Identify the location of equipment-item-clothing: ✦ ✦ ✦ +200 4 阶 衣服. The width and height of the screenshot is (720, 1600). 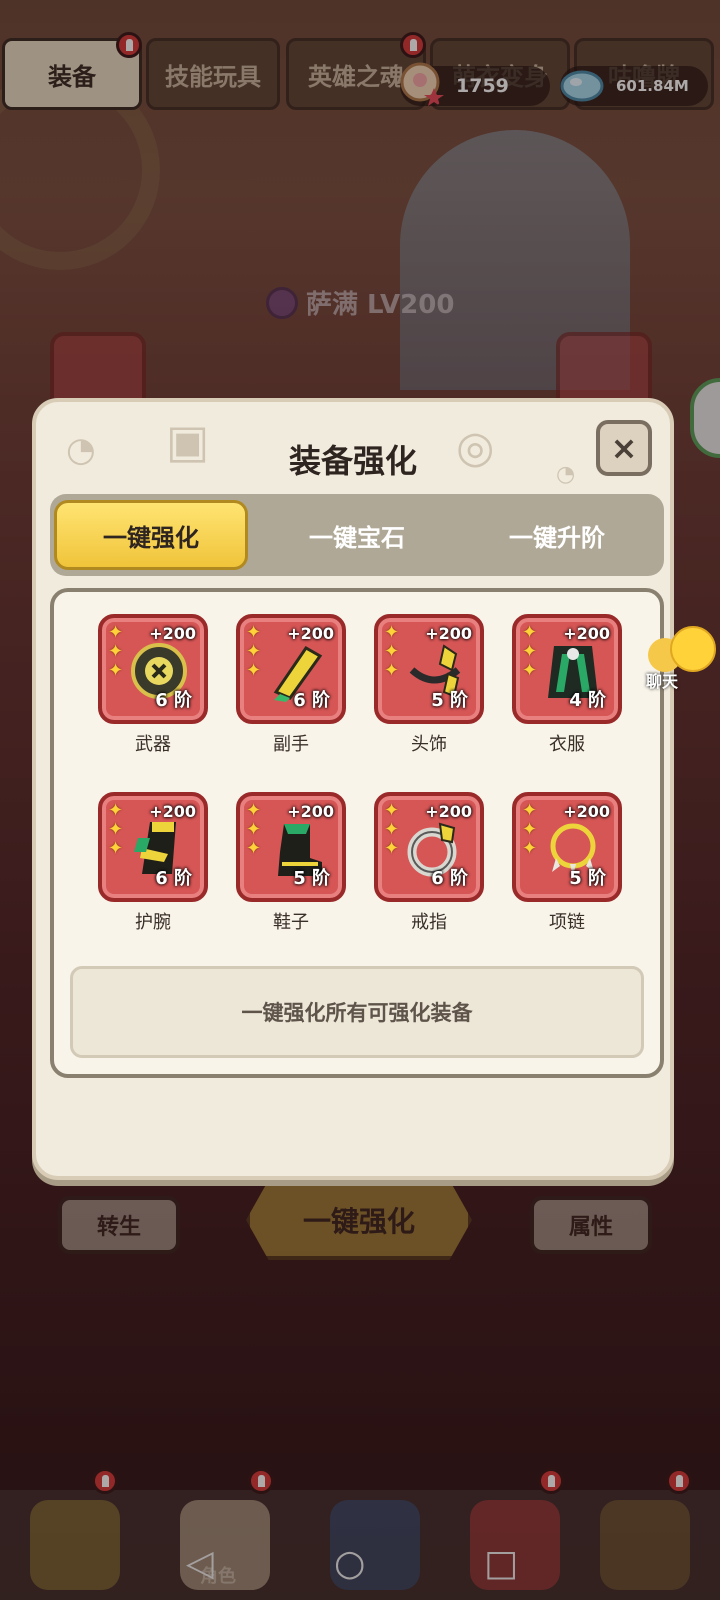
(567, 685).